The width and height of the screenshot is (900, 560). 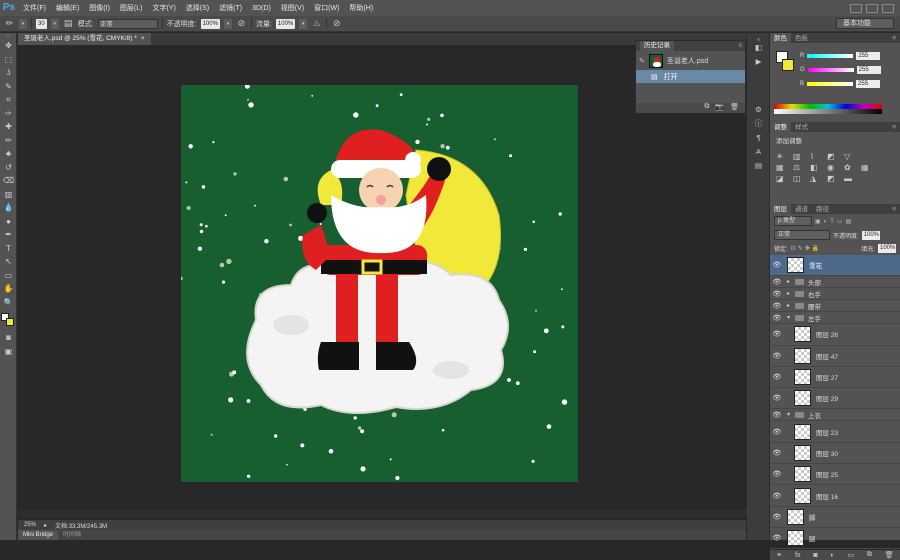 What do you see at coordinates (793, 221) in the screenshot?
I see `layer-kind-filter: ρ 类型` at bounding box center [793, 221].